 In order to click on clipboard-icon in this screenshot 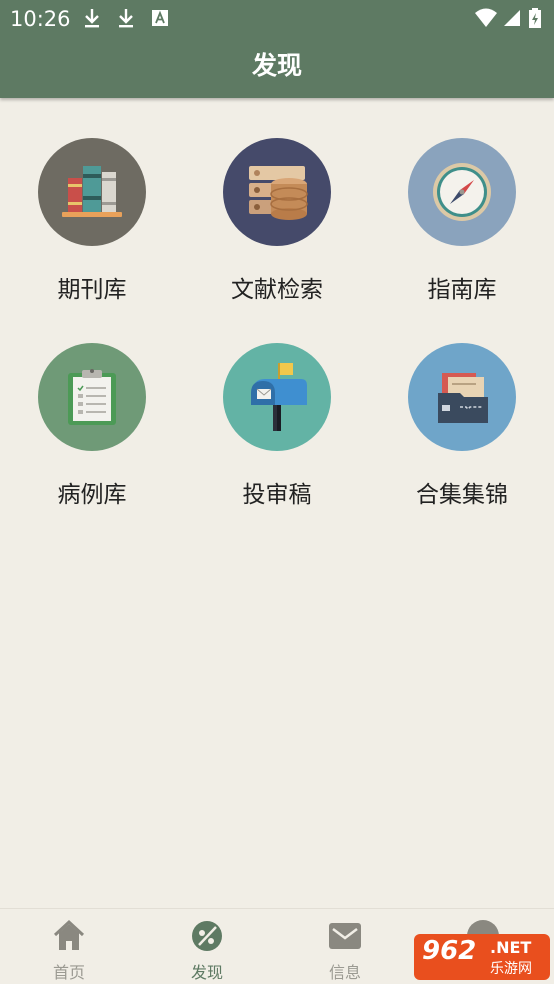, I will do `click(92, 397)`.